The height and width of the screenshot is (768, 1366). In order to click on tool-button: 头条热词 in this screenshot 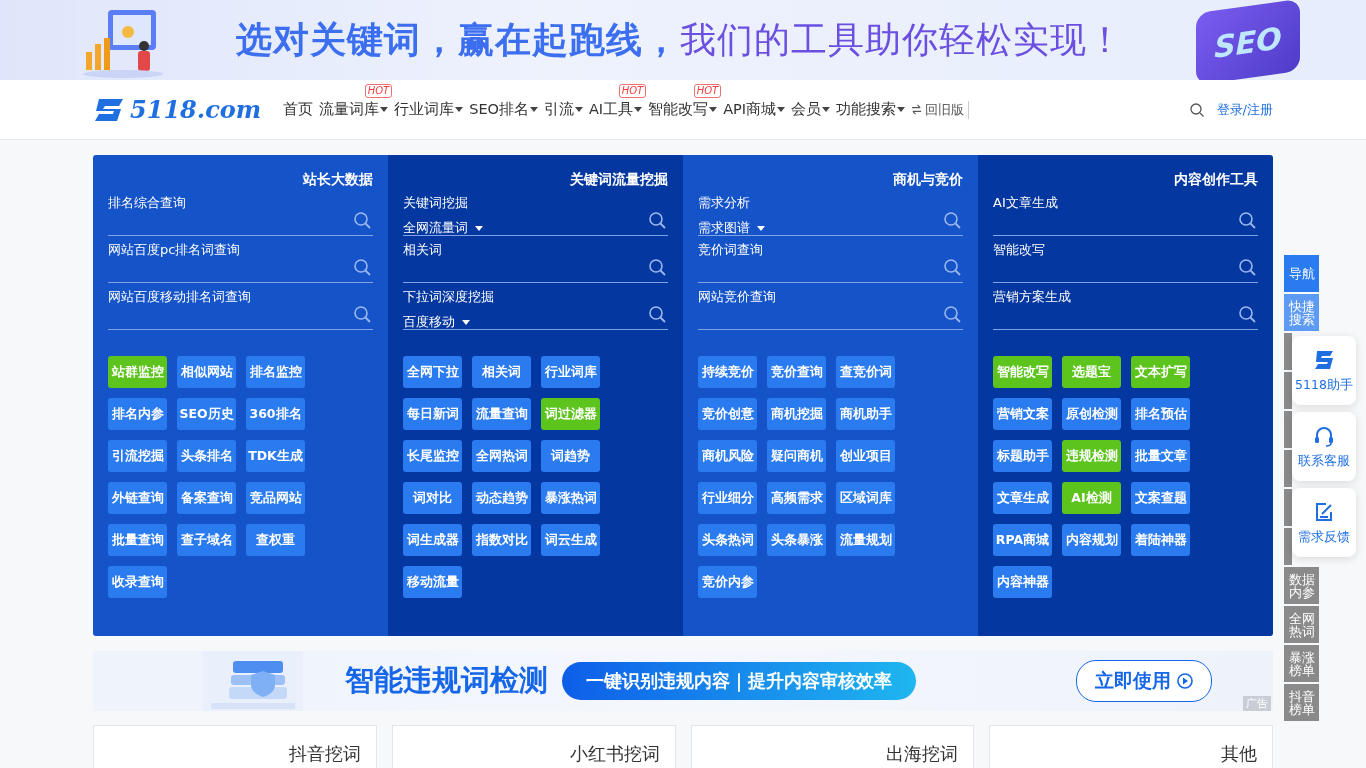, I will do `click(727, 540)`.